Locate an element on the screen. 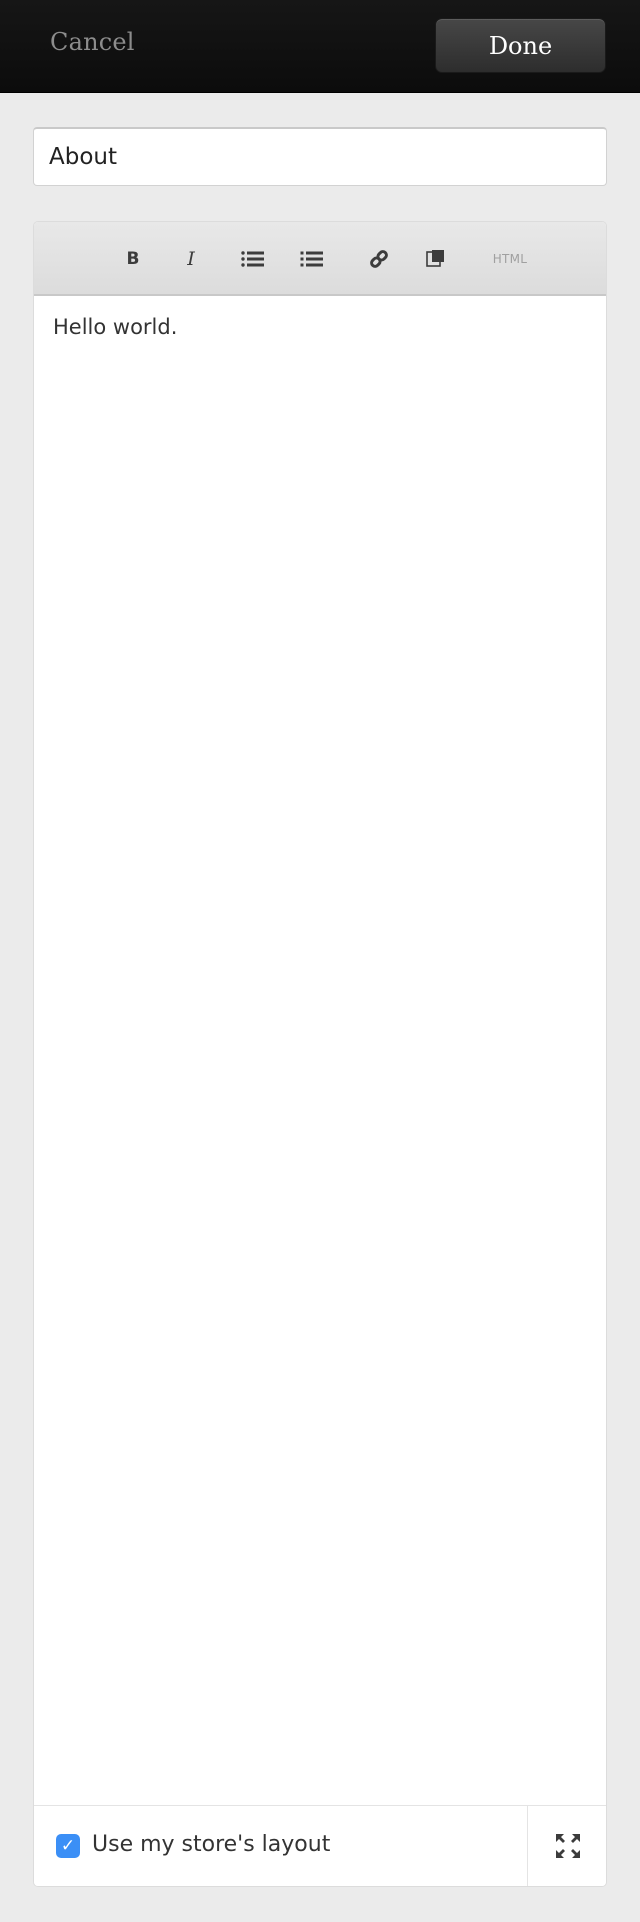 The height and width of the screenshot is (1922, 640). editor-toolbar: B I HTML is located at coordinates (320, 259).